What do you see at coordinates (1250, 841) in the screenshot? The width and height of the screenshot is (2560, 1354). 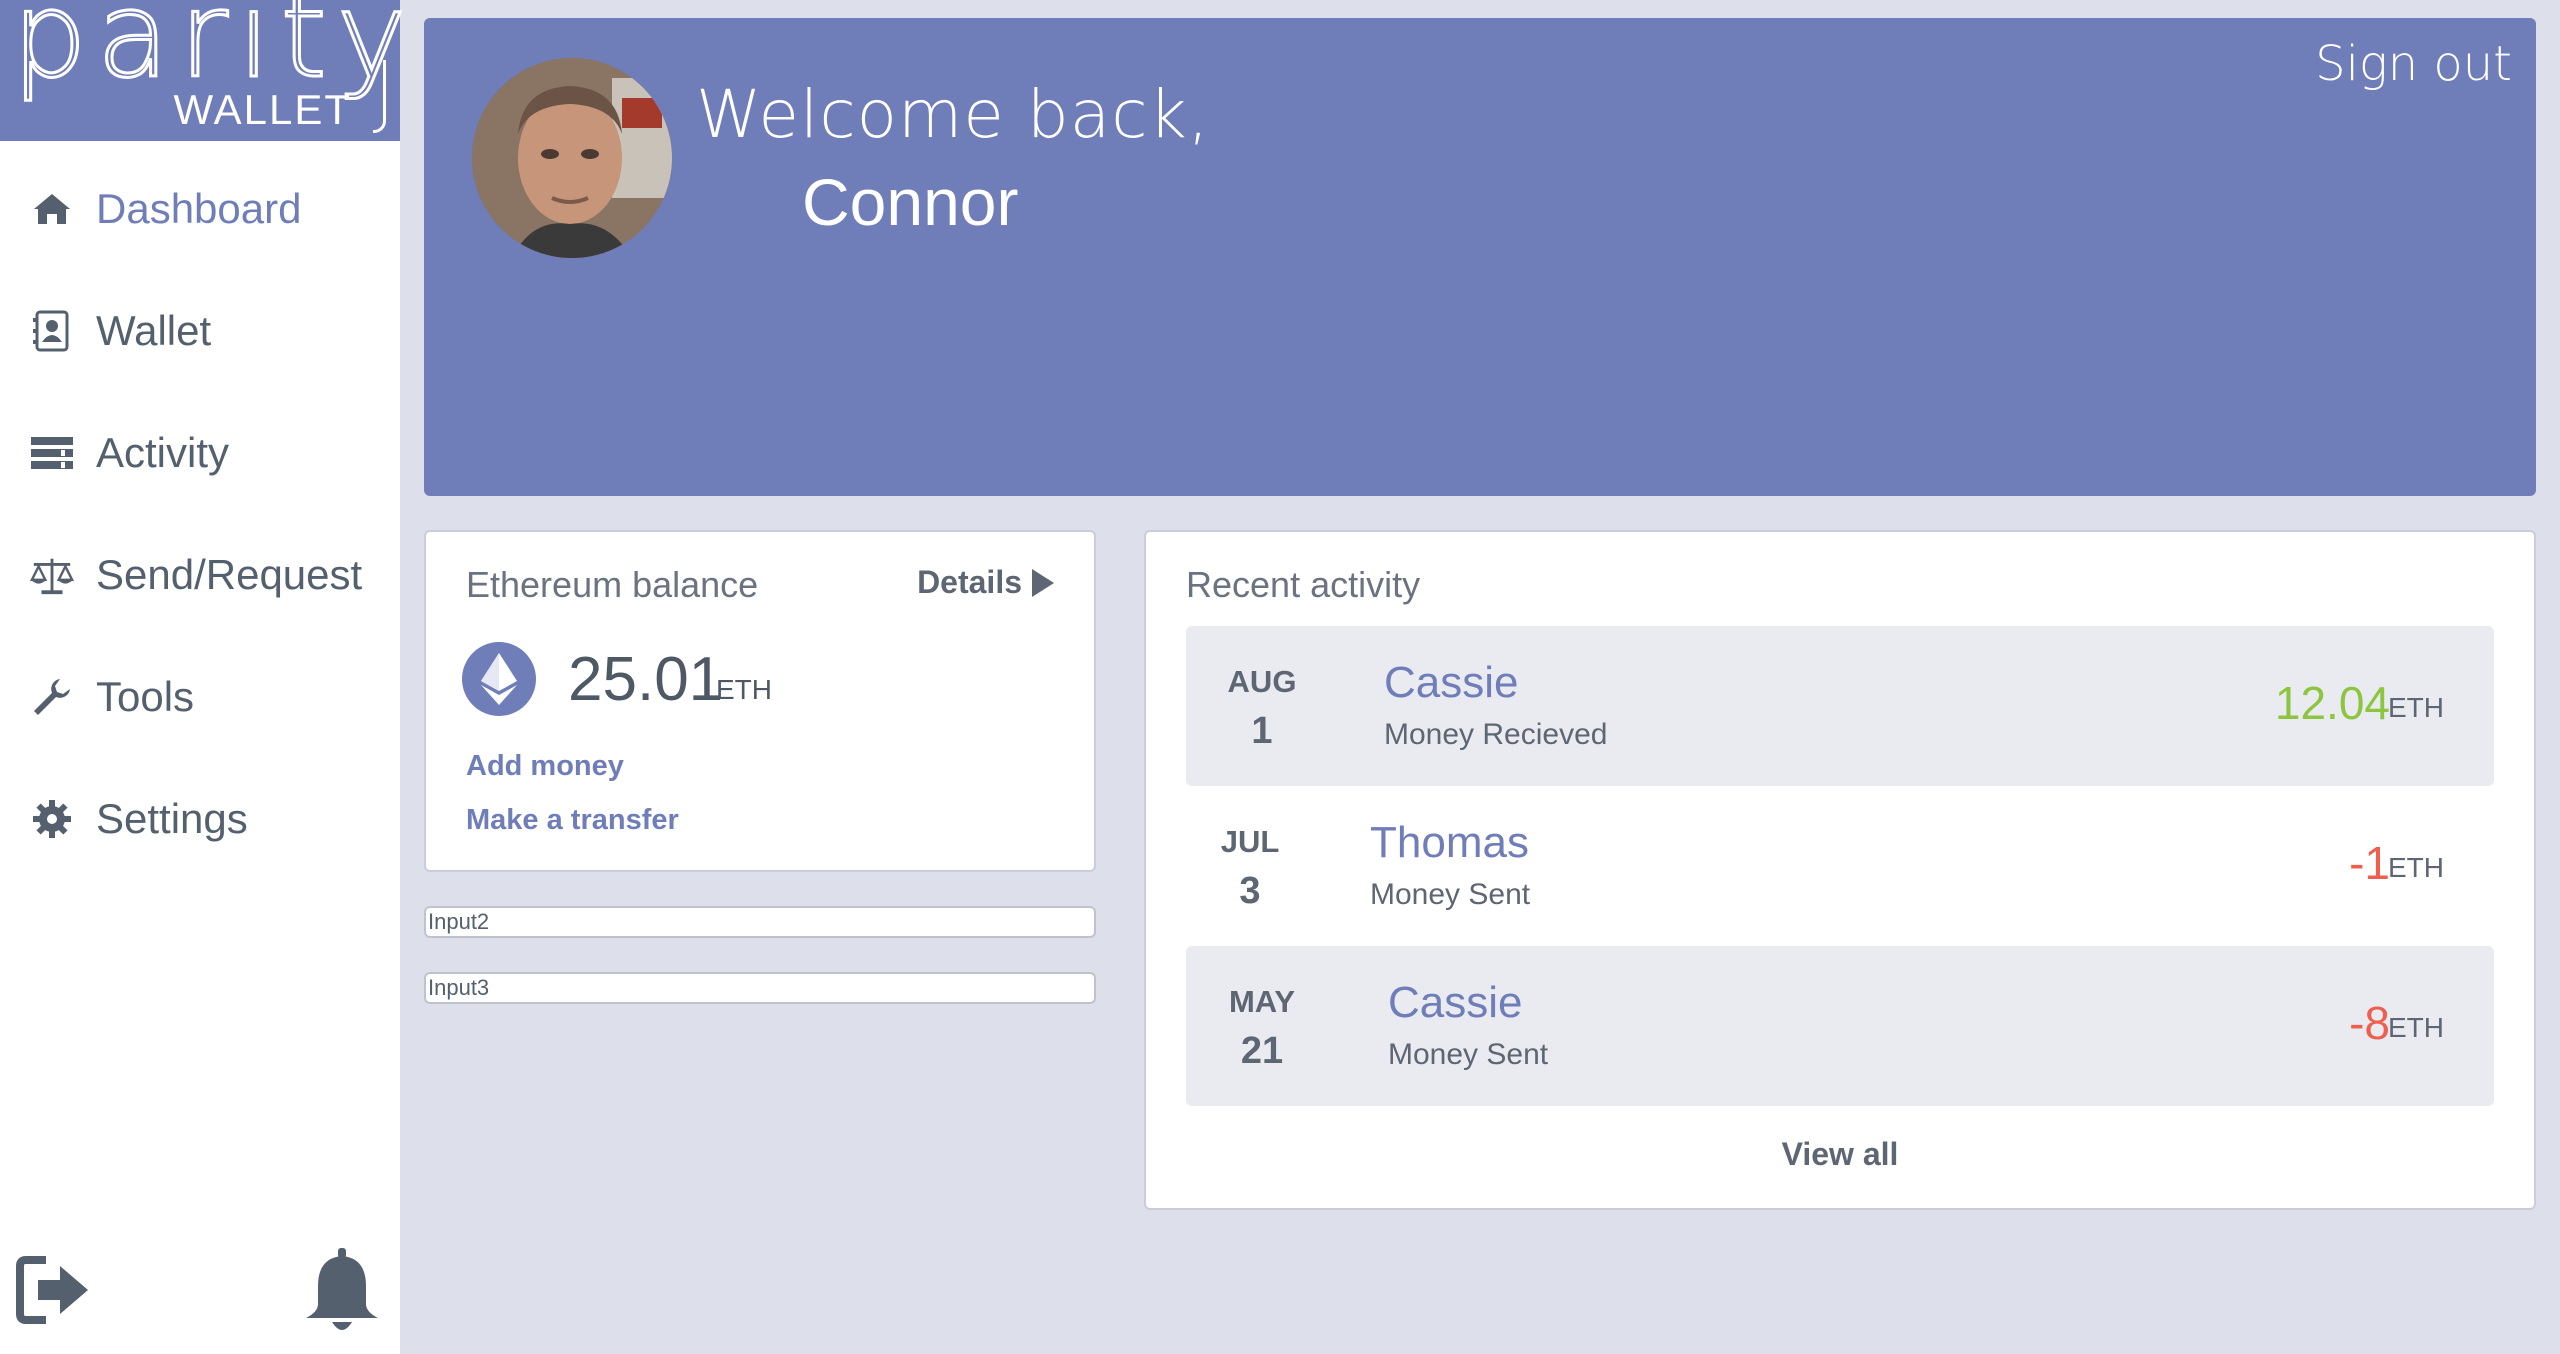 I see `activity-month: JUL` at bounding box center [1250, 841].